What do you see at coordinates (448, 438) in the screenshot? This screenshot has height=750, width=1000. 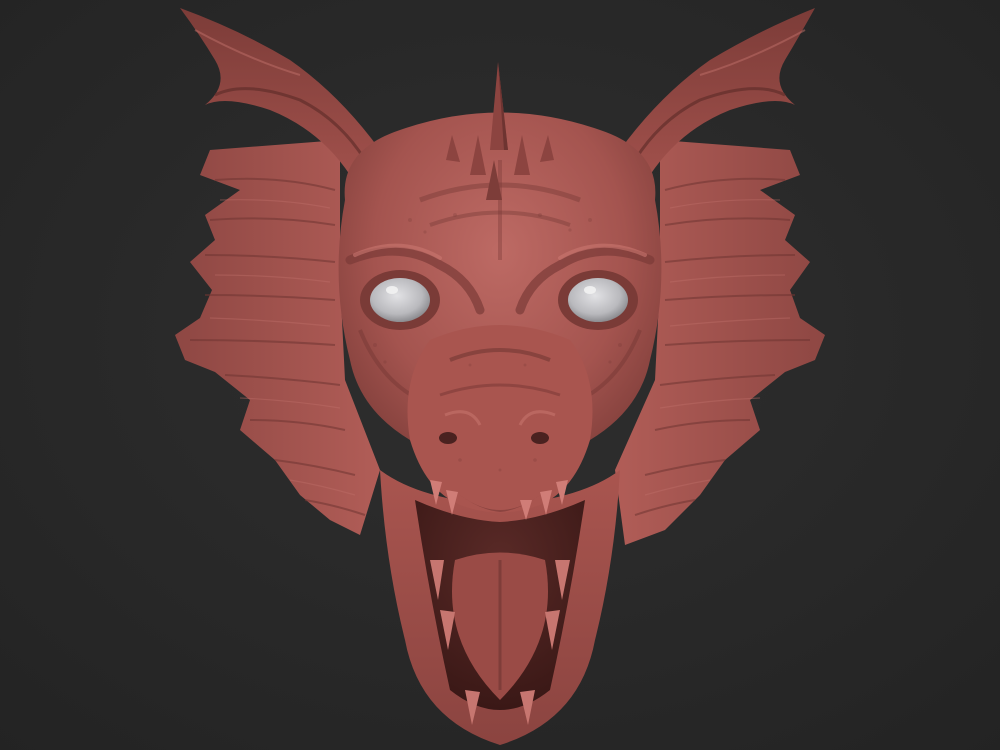 I see `left-nostril` at bounding box center [448, 438].